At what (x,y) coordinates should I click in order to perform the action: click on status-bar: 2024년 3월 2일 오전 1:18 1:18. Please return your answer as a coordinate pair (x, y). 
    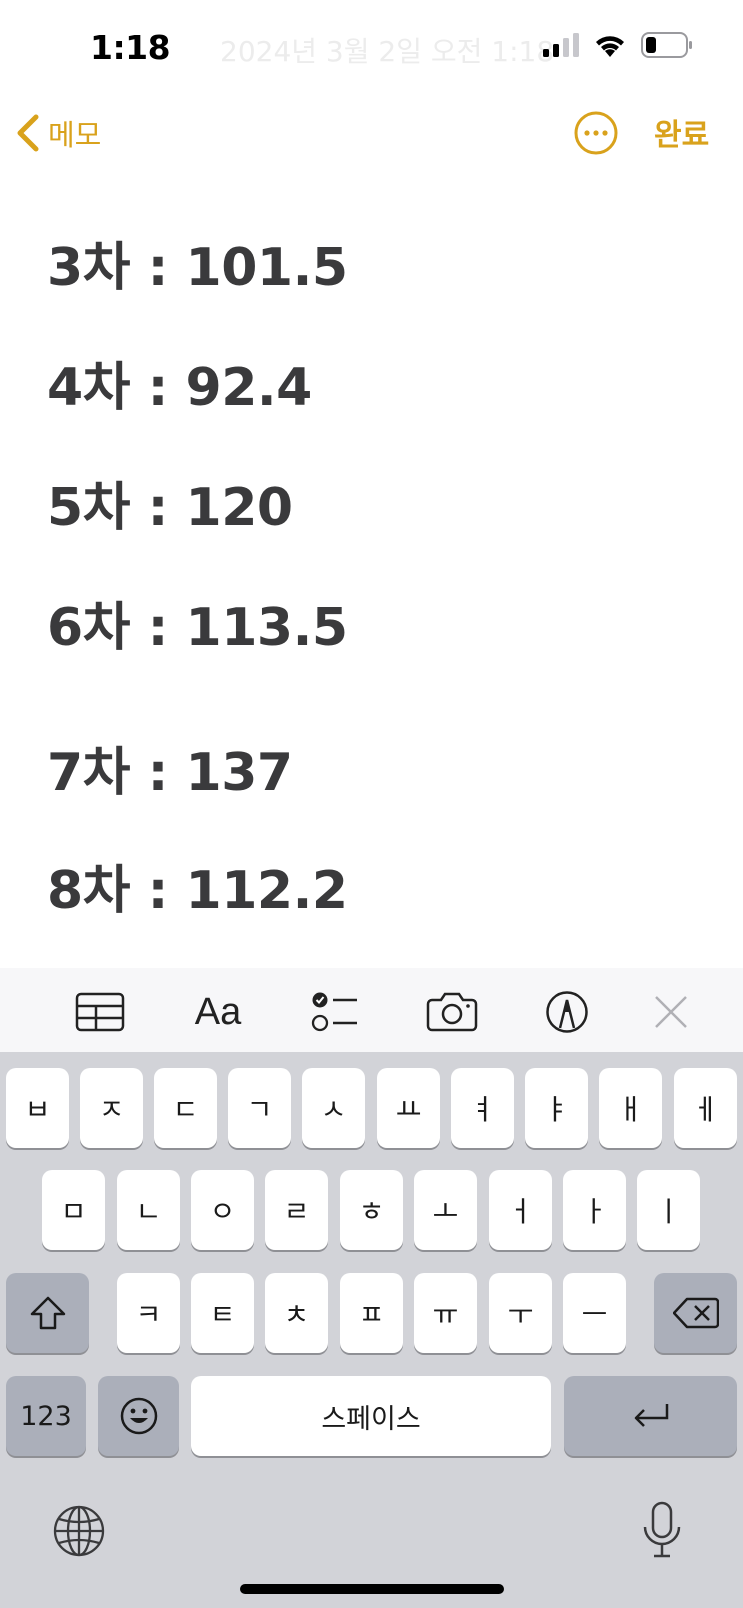
    Looking at the image, I should click on (371, 50).